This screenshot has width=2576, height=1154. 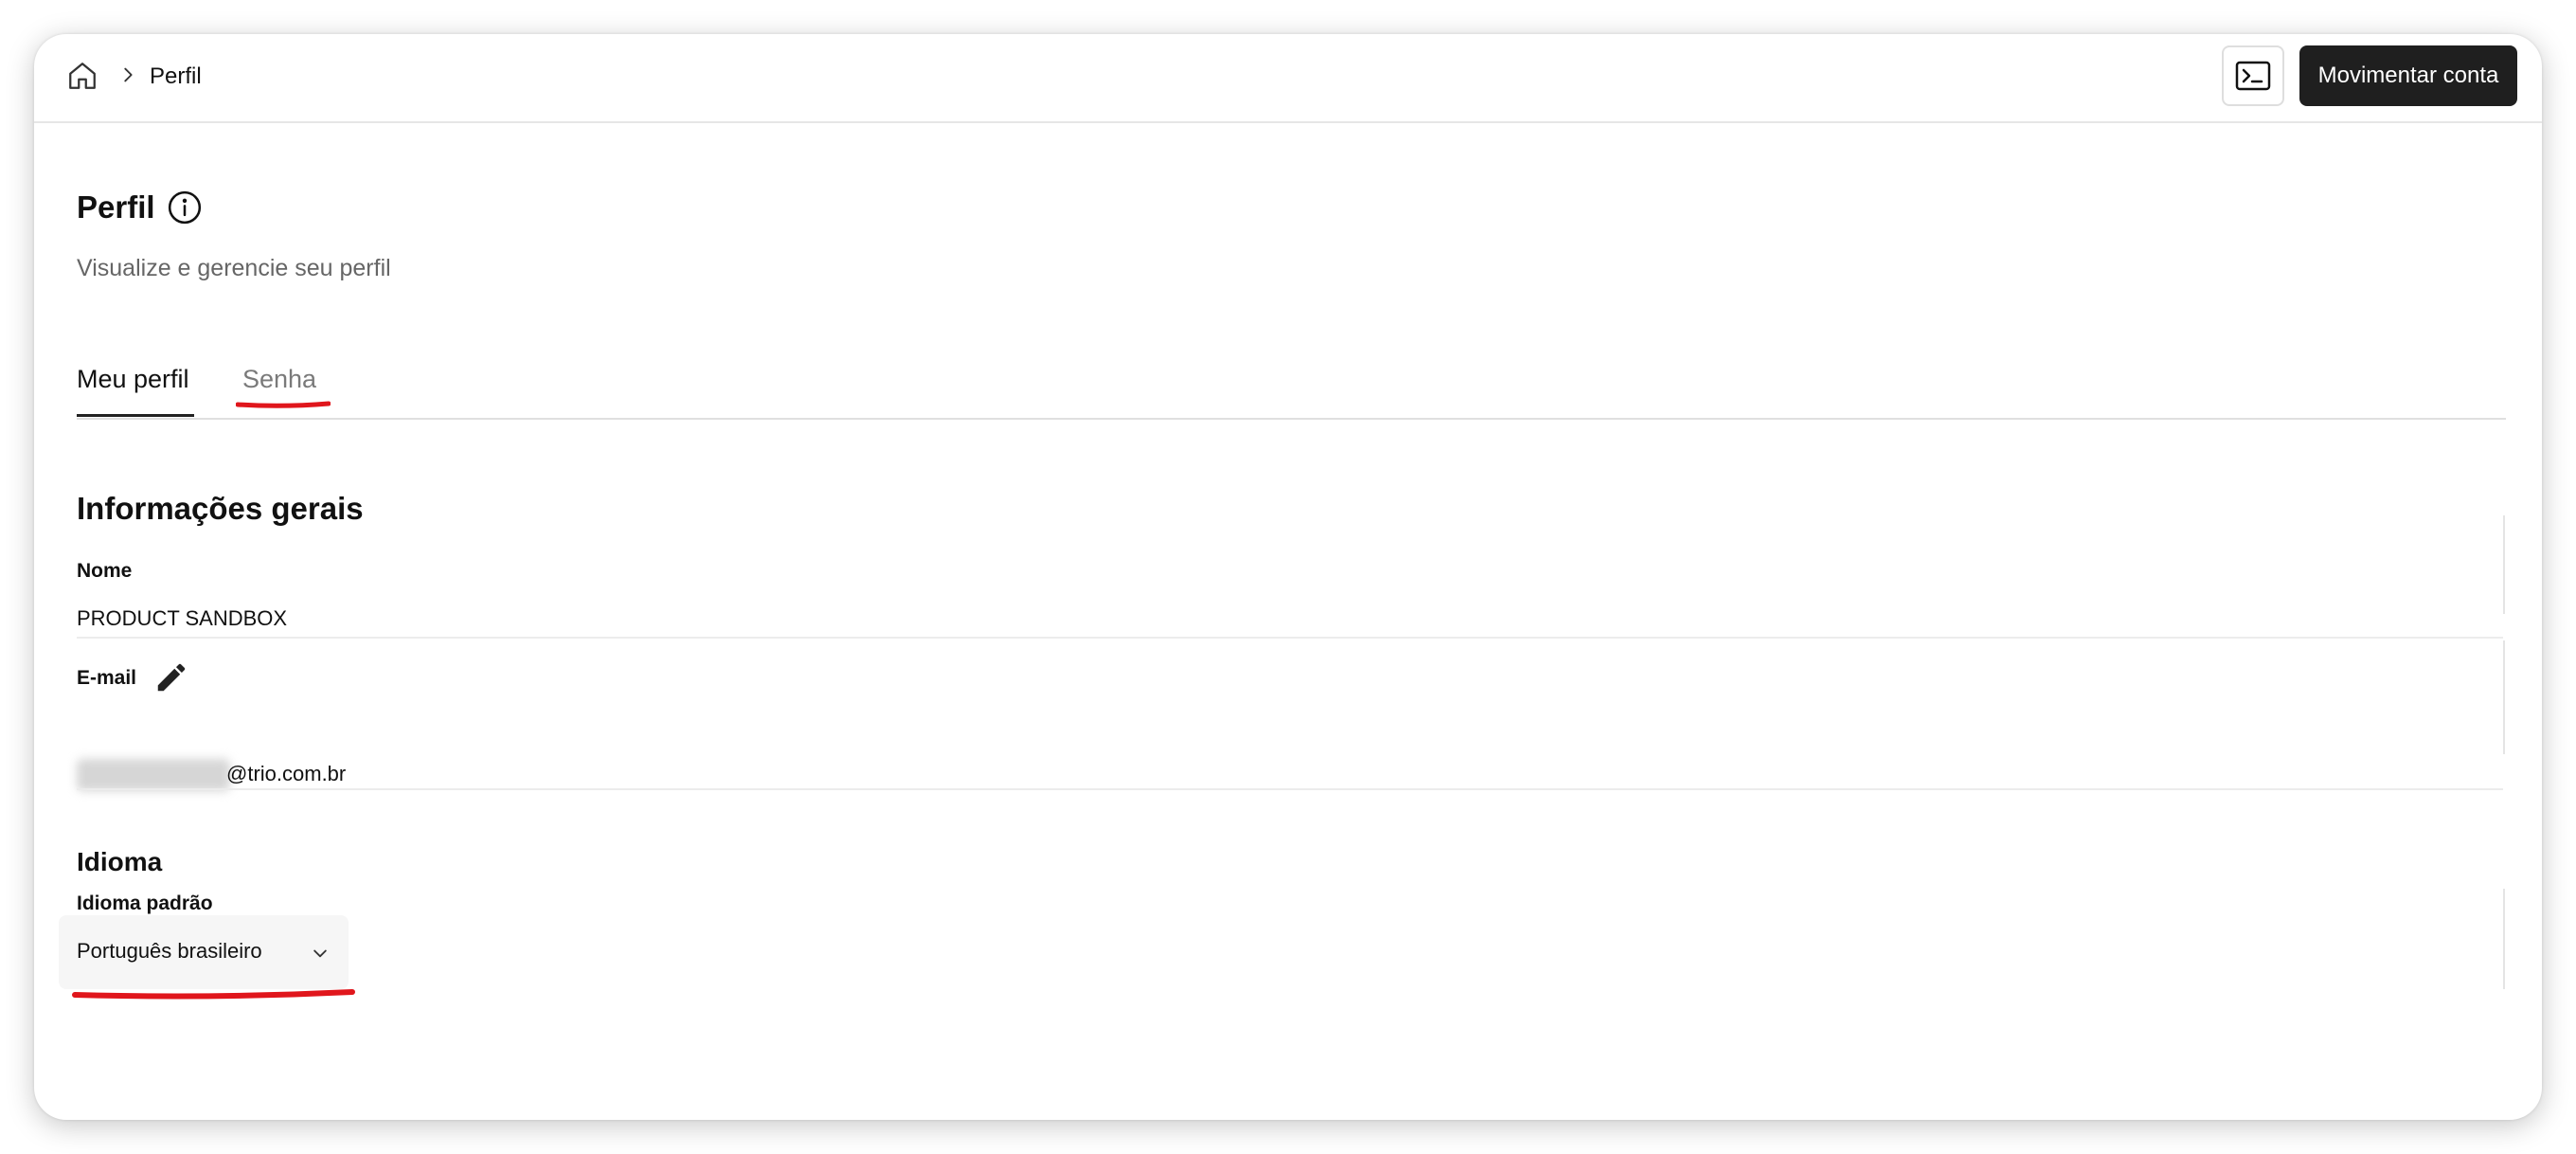 I want to click on chevron-down-icon, so click(x=320, y=953).